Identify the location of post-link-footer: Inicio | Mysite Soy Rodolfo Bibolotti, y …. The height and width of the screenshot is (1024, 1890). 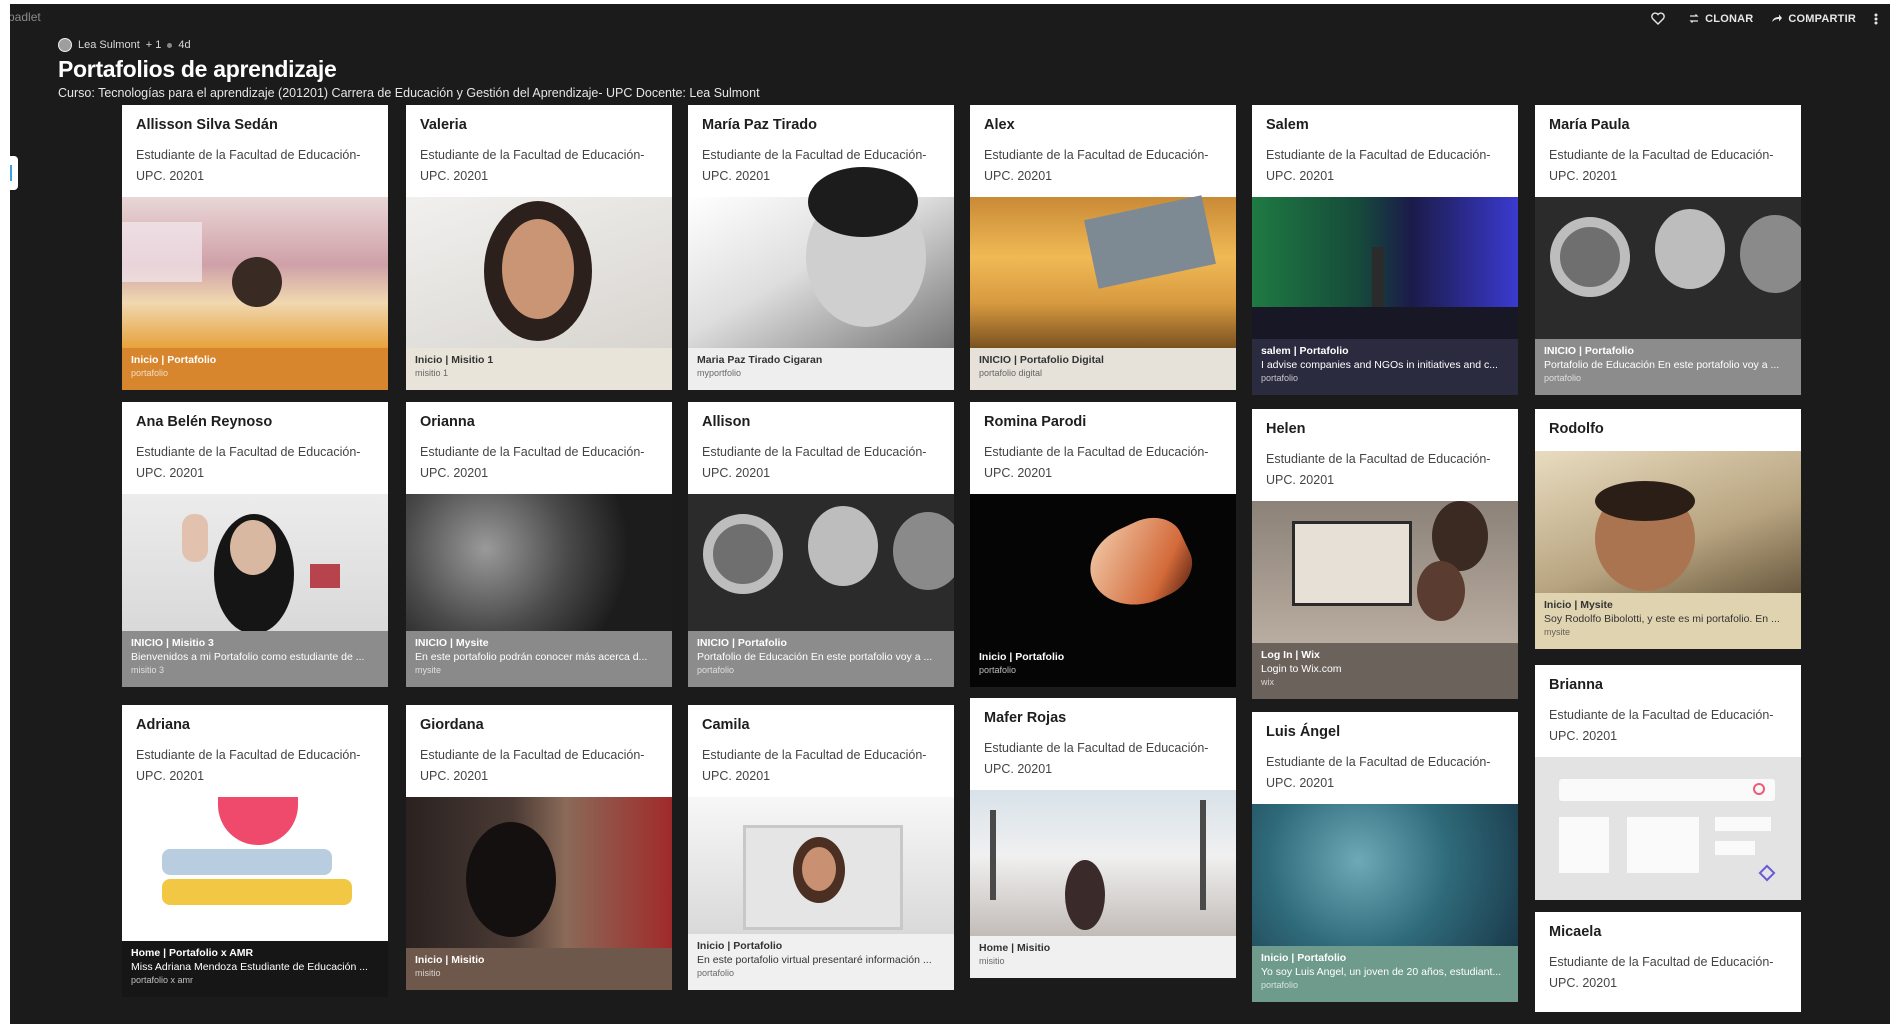
(1668, 621).